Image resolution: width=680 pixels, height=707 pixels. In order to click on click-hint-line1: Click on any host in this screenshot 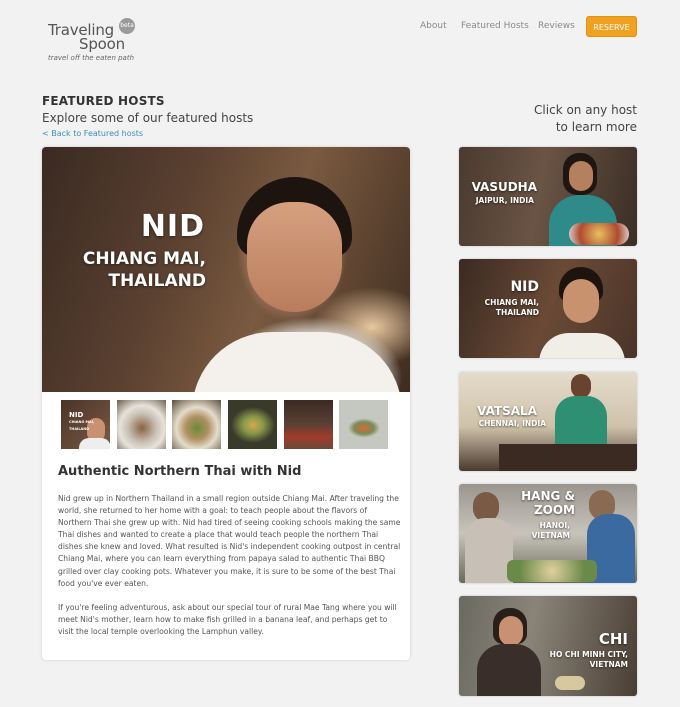, I will do `click(585, 110)`.